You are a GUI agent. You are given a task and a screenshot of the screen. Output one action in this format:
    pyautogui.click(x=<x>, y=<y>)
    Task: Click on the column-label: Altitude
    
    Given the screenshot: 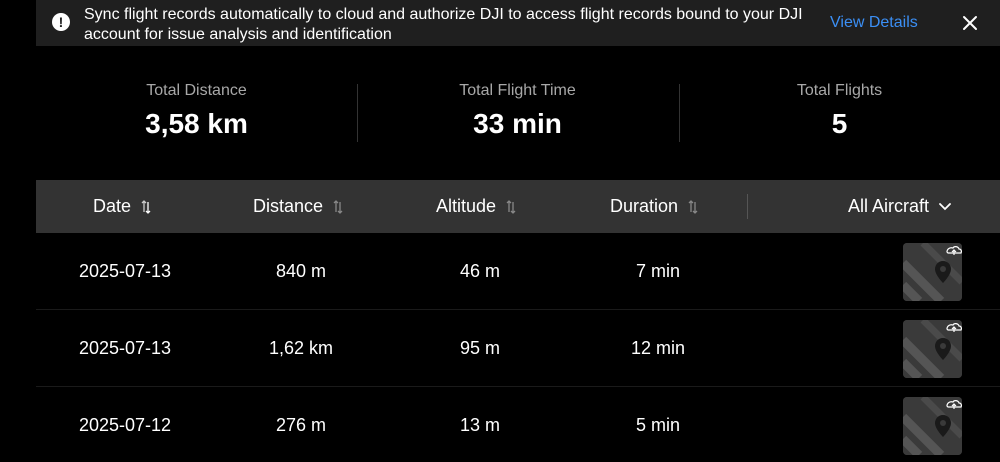 What is the action you would take?
    pyautogui.click(x=466, y=206)
    